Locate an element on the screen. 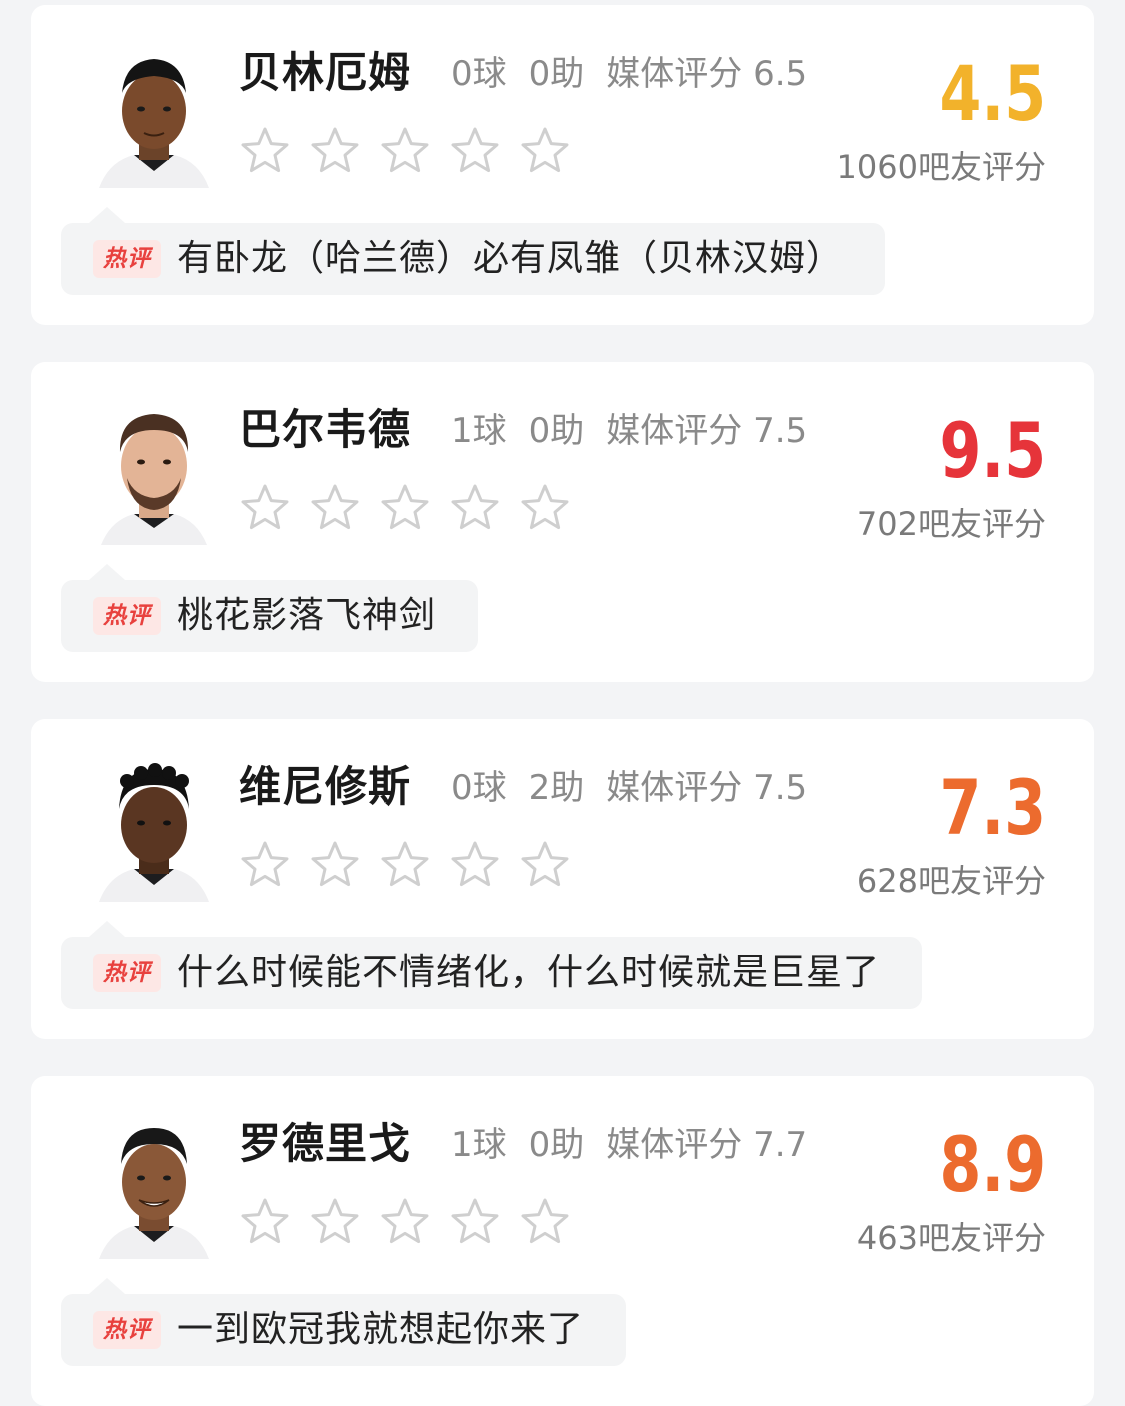 The image size is (1125, 1406). media-rating: 媒体评分 7.7 is located at coordinates (707, 1145).